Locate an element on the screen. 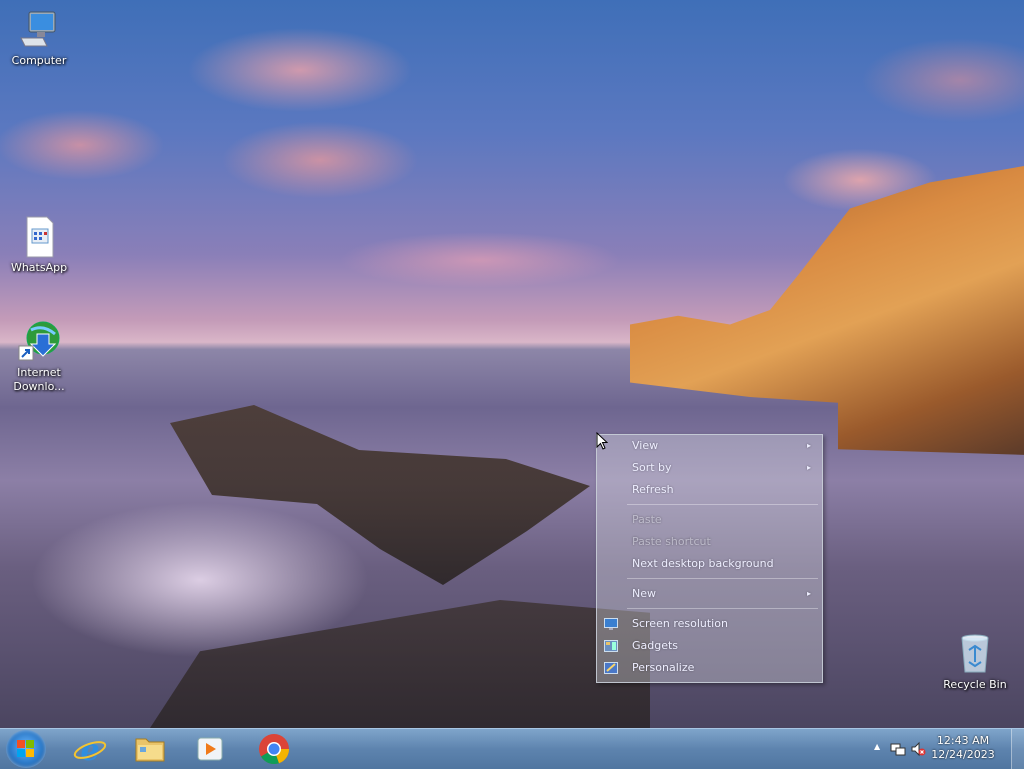 Image resolution: width=1024 pixels, height=770 pixels. screen-resolution-icon is located at coordinates (611, 623).